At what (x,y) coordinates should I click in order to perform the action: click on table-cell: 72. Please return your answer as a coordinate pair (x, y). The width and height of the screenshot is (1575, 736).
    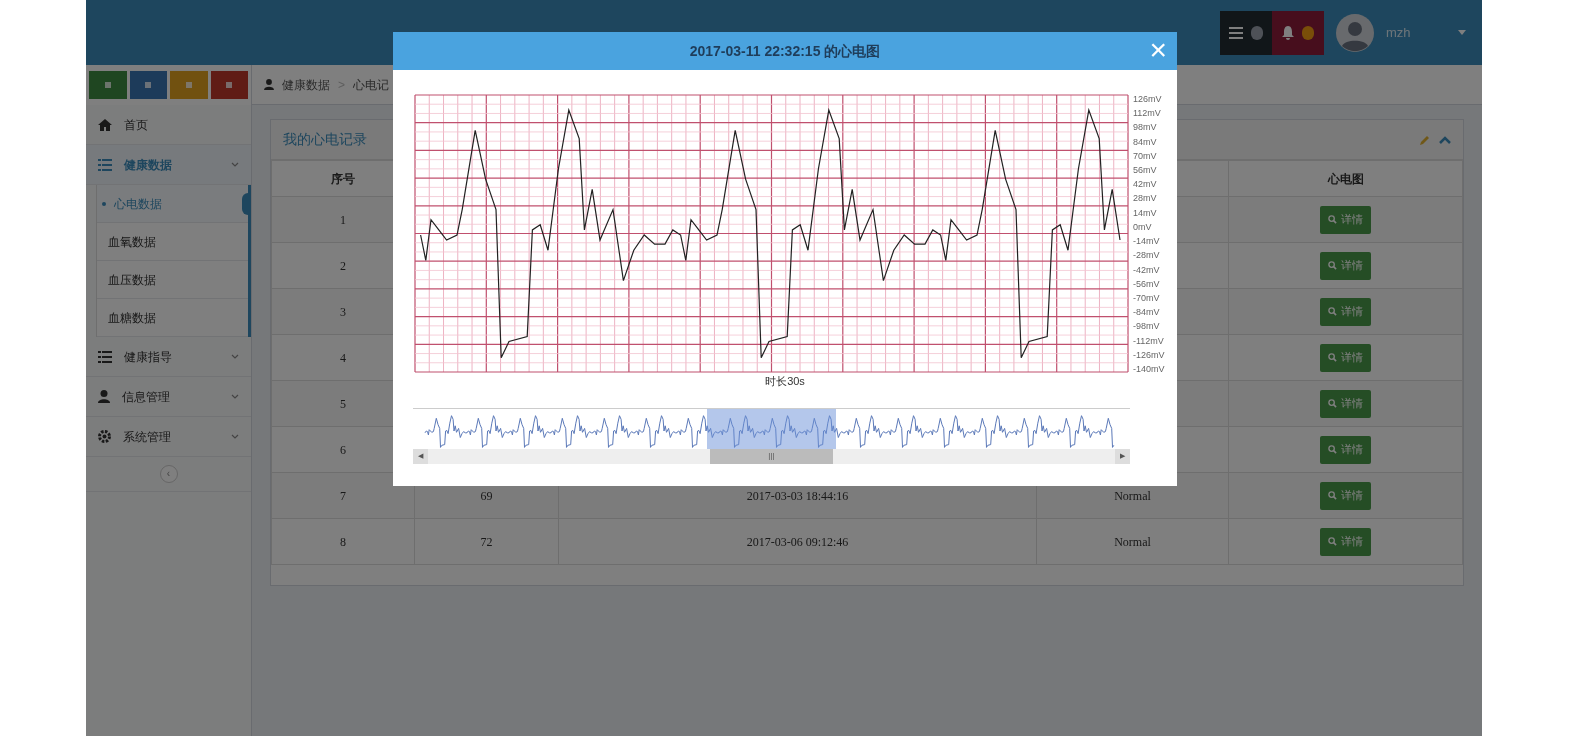
    Looking at the image, I should click on (486, 541).